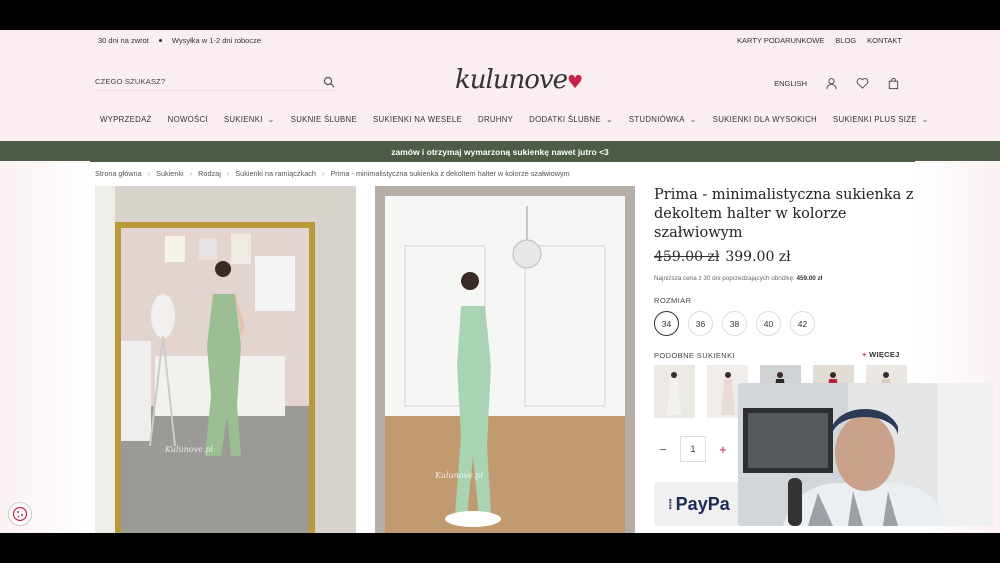  Describe the element at coordinates (130, 81) in the screenshot. I see `search-placeholder: CZEGO SZUKASZ?` at that location.